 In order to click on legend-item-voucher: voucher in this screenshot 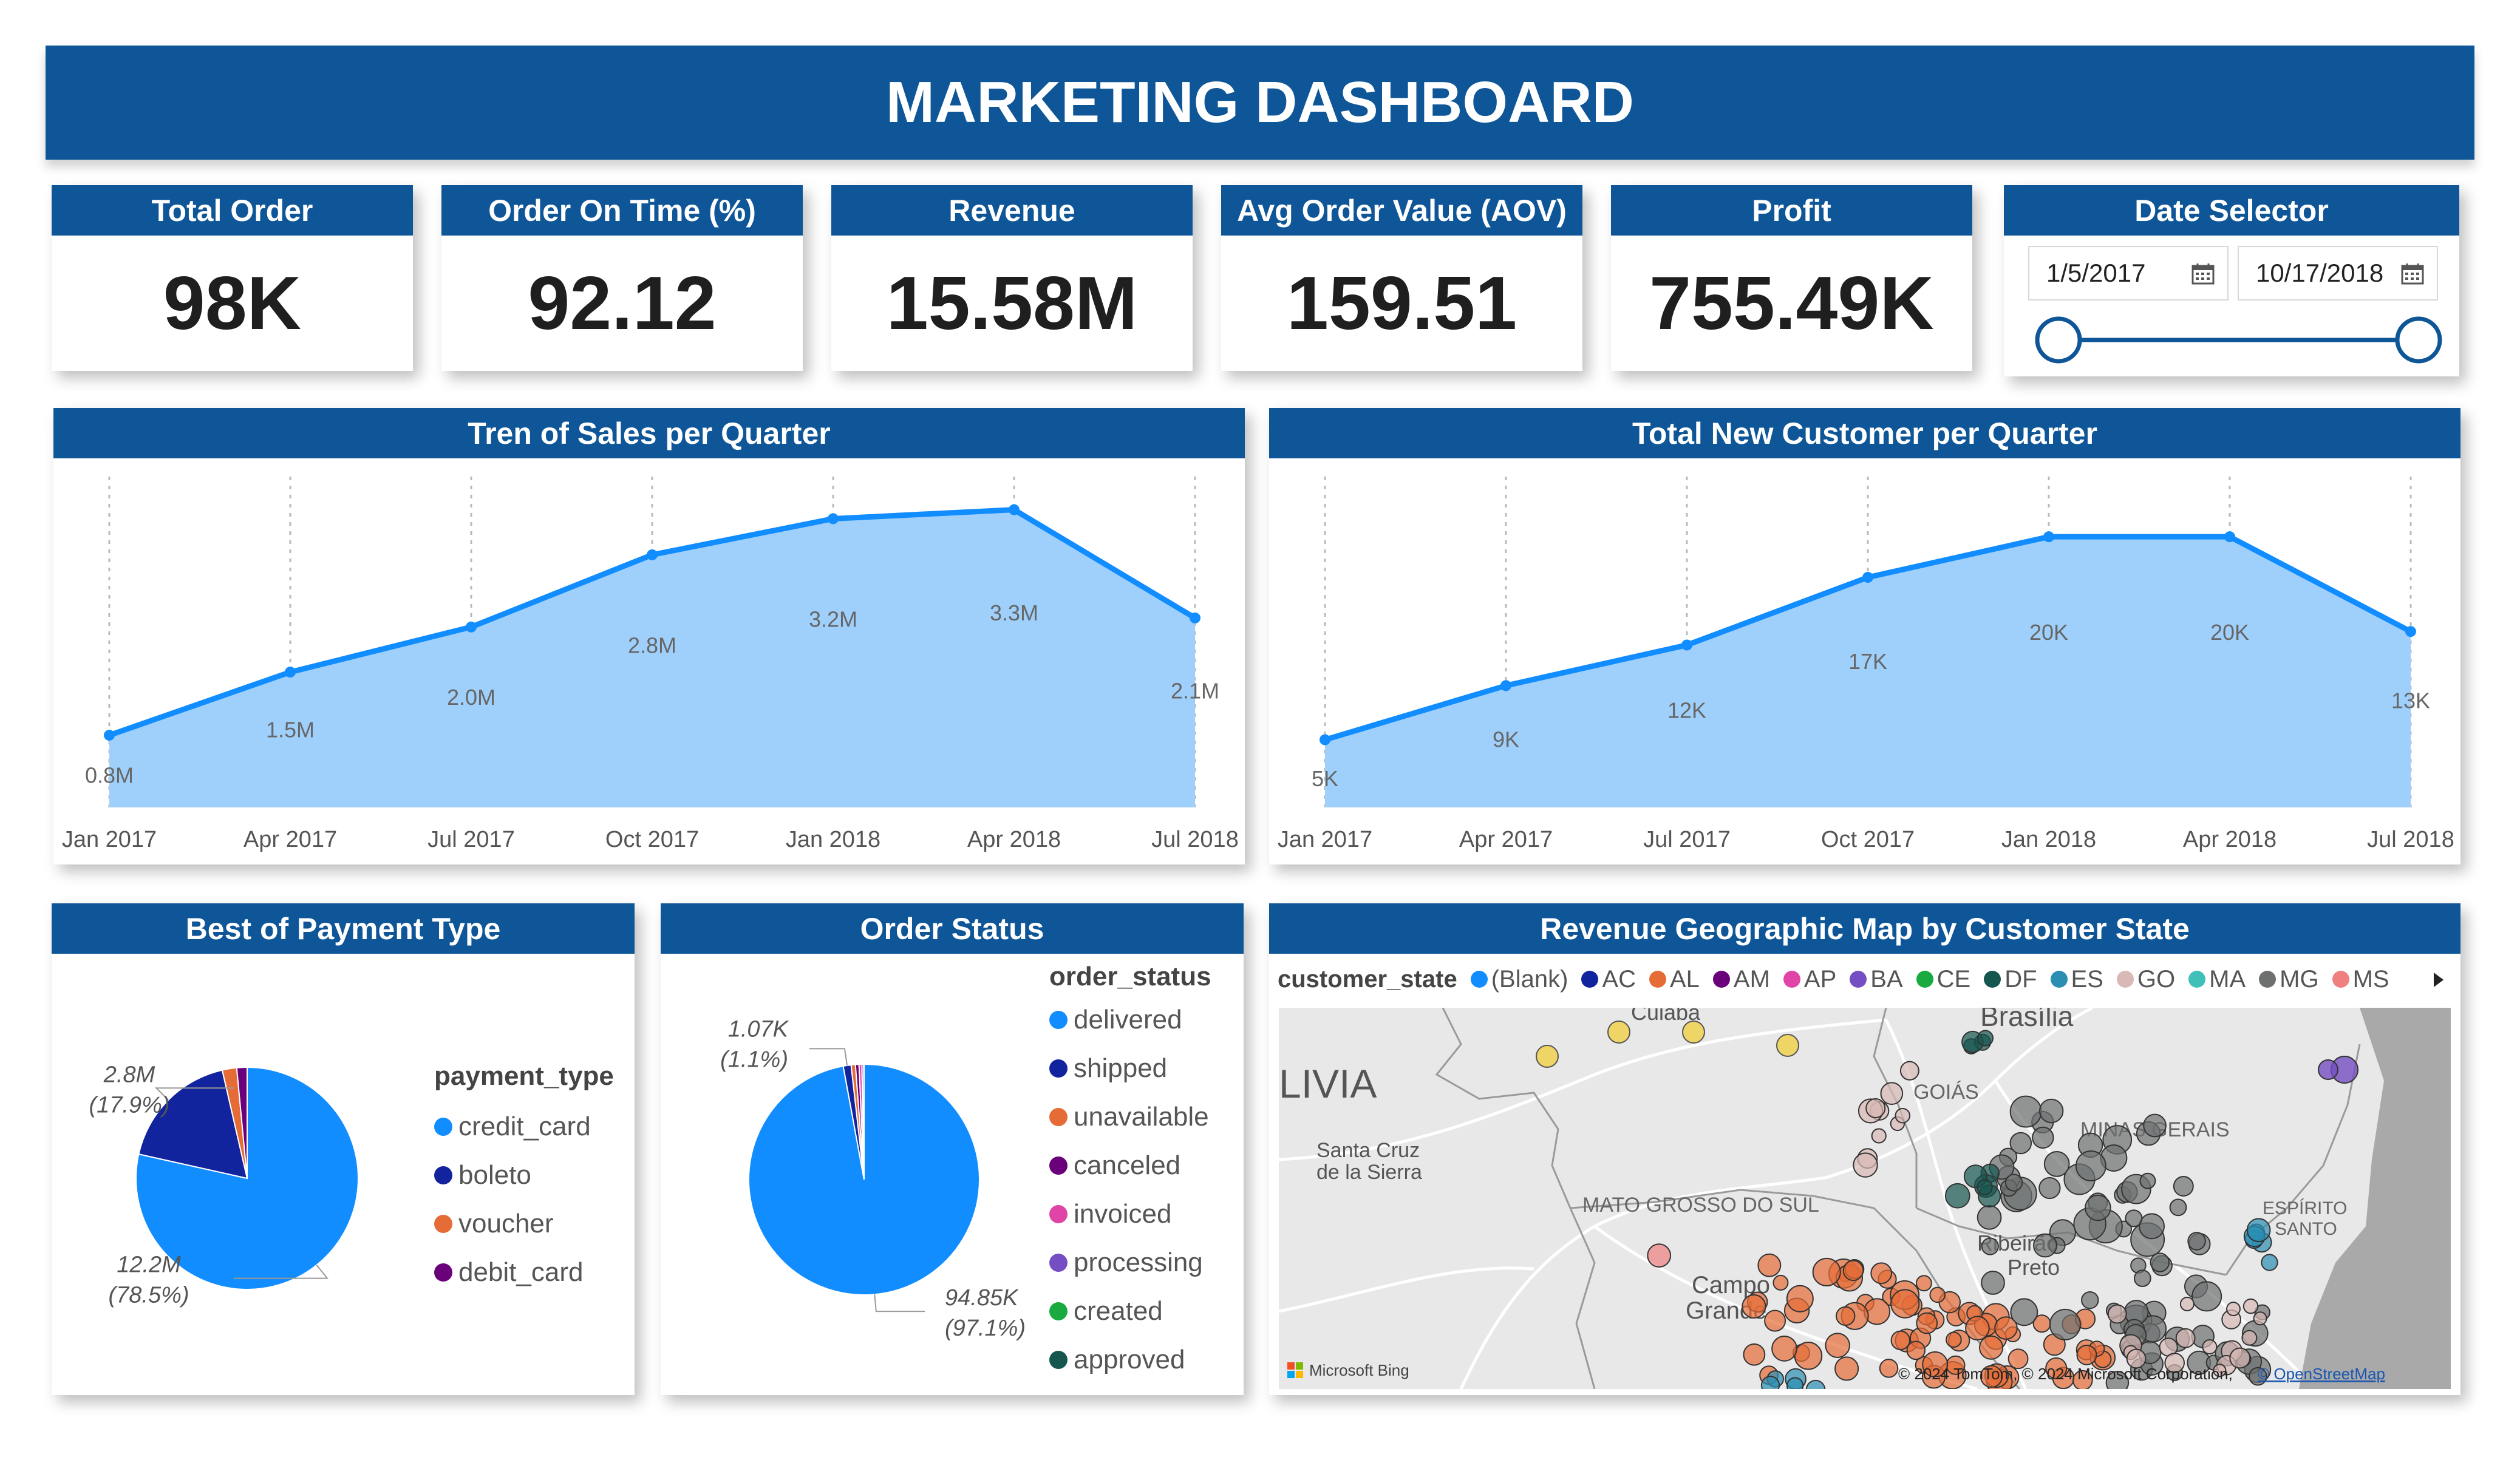, I will do `click(524, 1224)`.